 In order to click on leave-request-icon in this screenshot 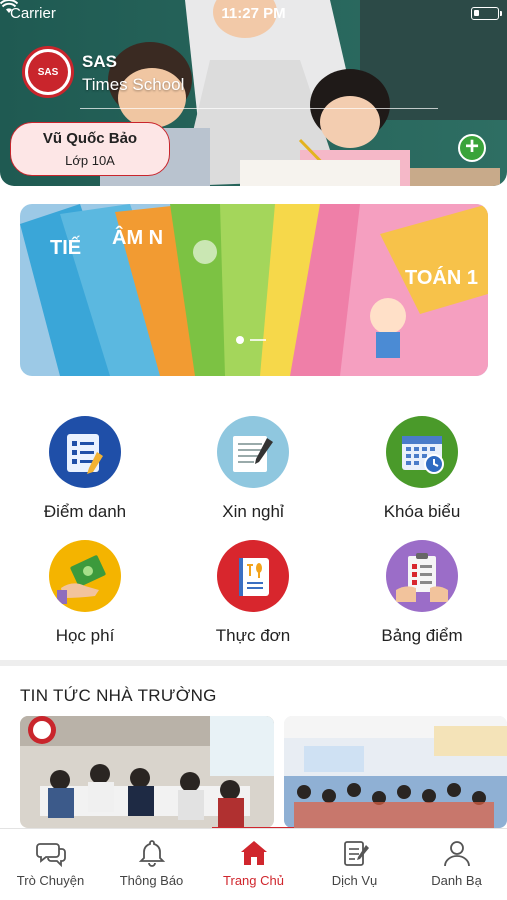, I will do `click(253, 452)`.